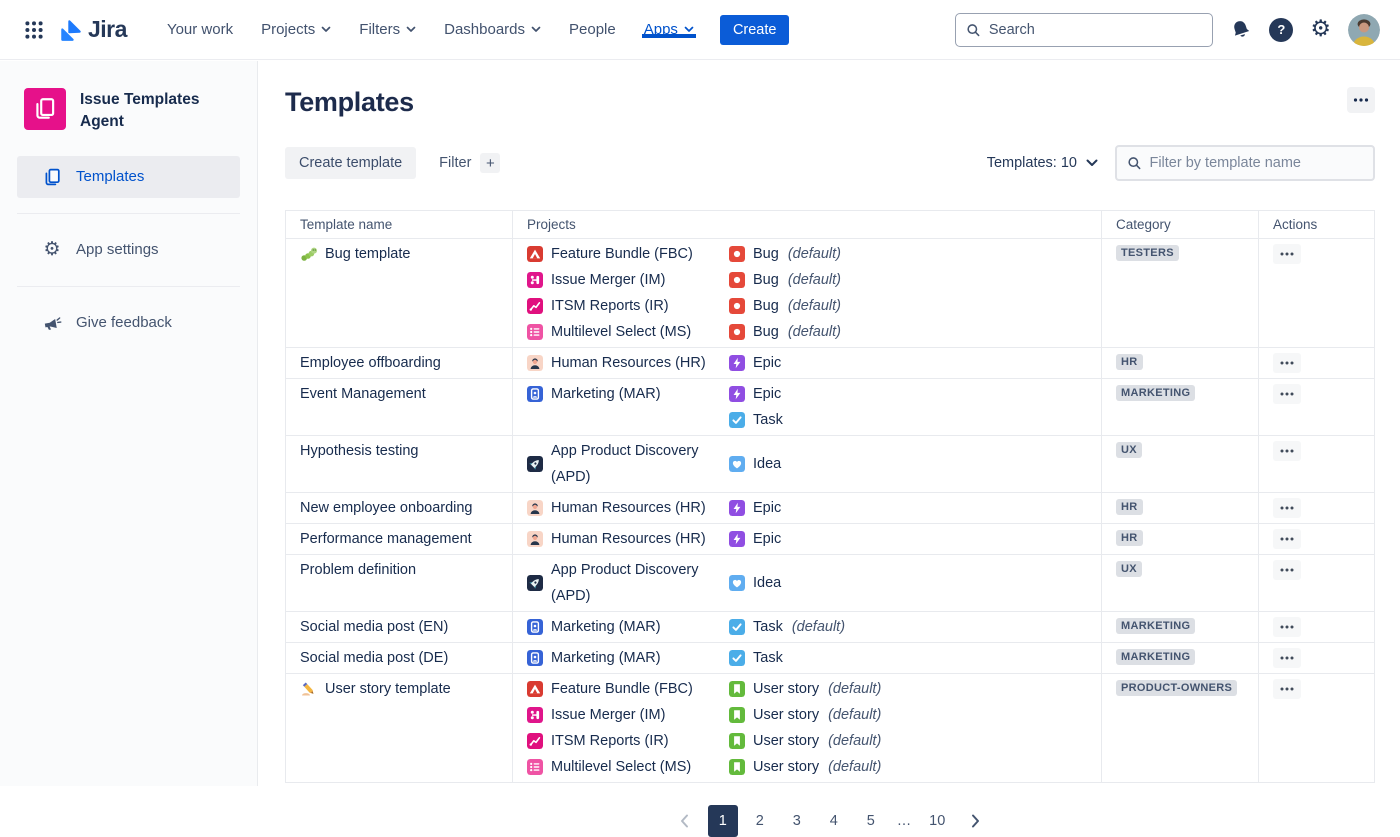  What do you see at coordinates (975, 821) in the screenshot?
I see `next-page-button` at bounding box center [975, 821].